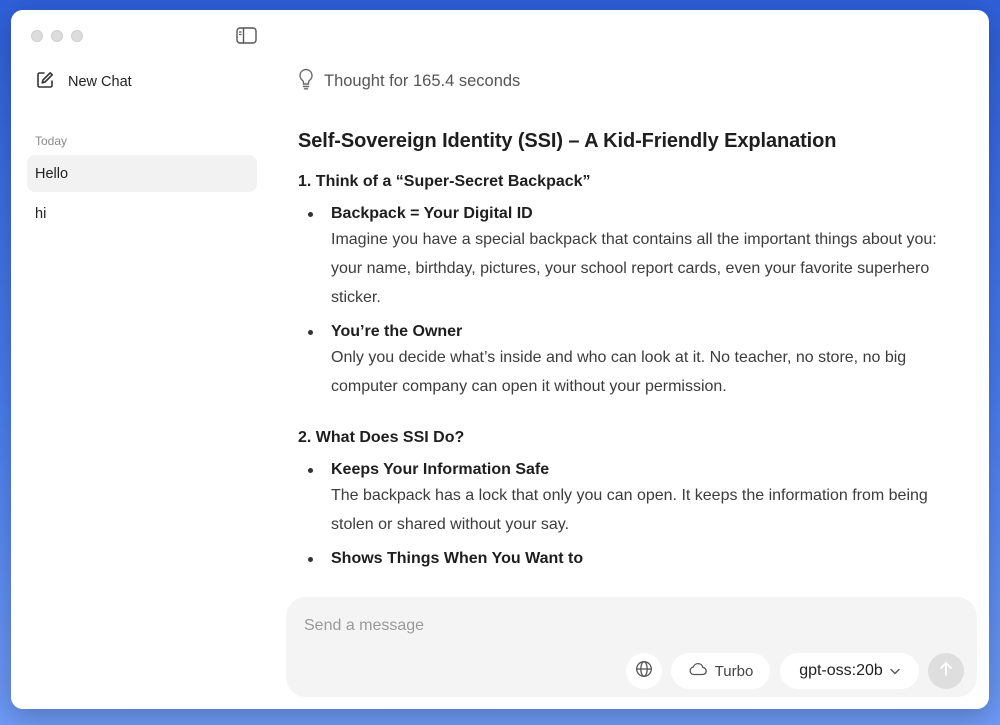  I want to click on model-label: gpt-oss:20b, so click(841, 670).